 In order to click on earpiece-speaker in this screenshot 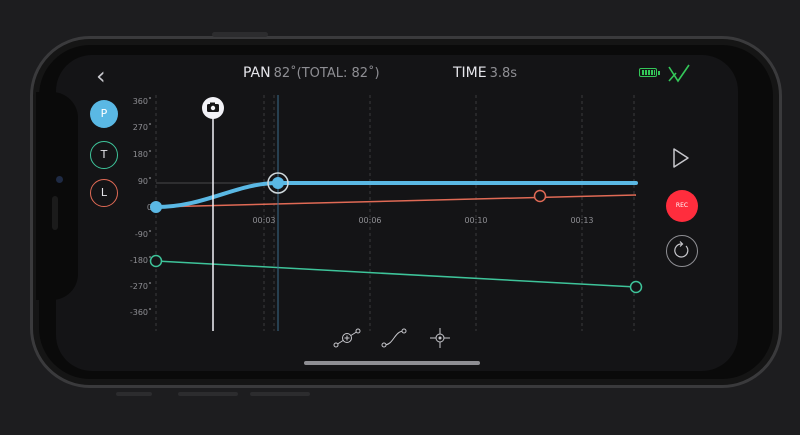, I will do `click(55, 213)`.